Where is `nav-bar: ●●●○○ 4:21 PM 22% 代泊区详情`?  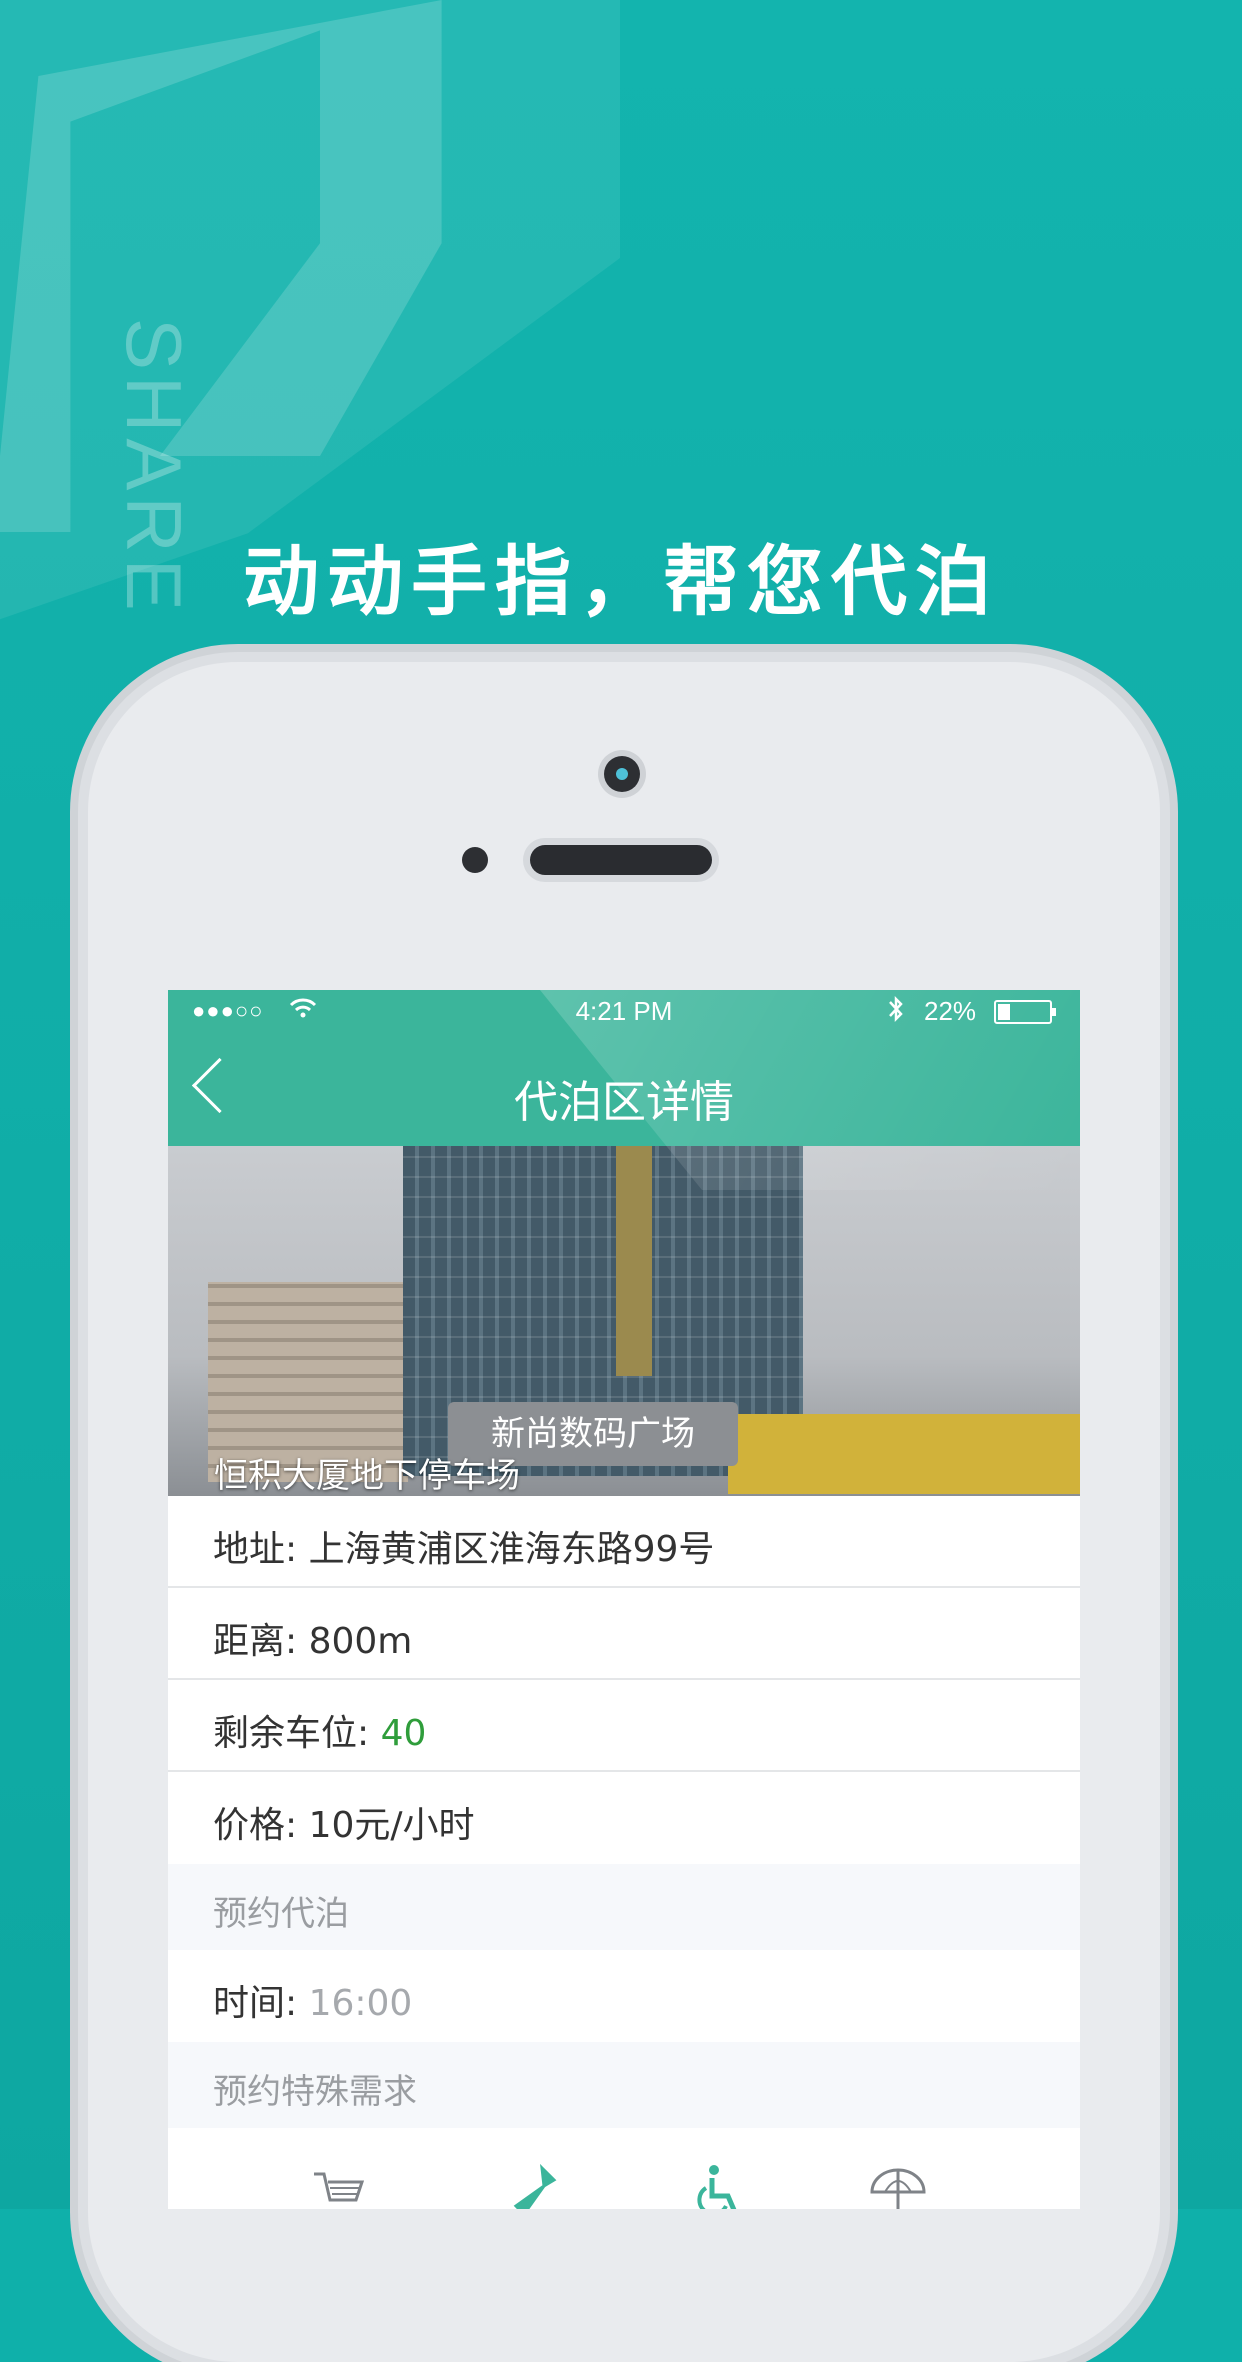 nav-bar: ●●●○○ 4:21 PM 22% 代泊区详情 is located at coordinates (624, 1068).